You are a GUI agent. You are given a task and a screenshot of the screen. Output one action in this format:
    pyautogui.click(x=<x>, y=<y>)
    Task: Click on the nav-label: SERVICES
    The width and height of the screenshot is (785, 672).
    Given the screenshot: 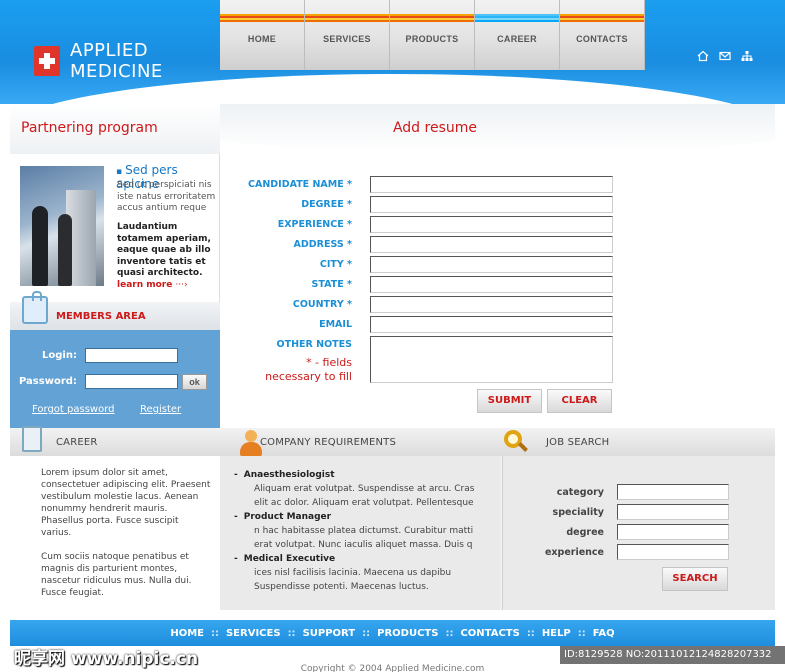 What is the action you would take?
    pyautogui.click(x=347, y=39)
    